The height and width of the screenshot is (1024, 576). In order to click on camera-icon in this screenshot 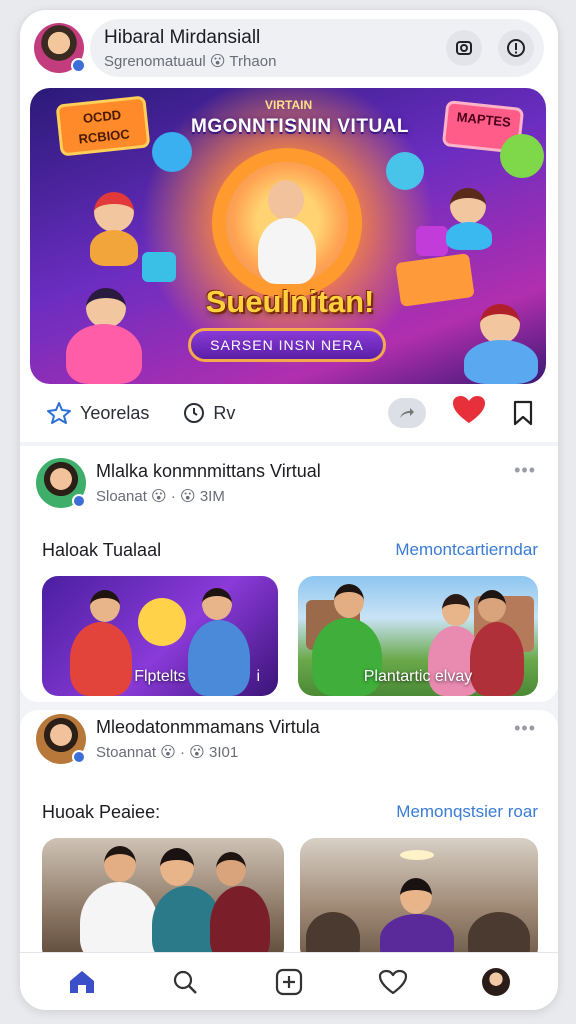, I will do `click(464, 48)`.